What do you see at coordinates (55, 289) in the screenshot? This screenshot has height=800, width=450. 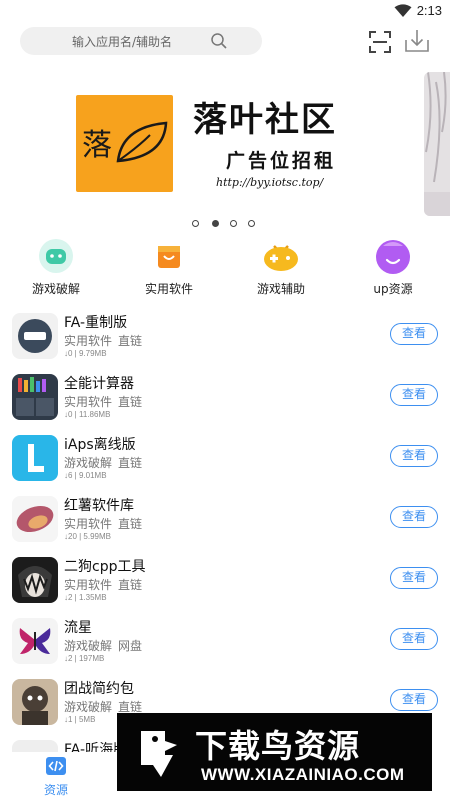 I see `category-label: 游戏破解` at bounding box center [55, 289].